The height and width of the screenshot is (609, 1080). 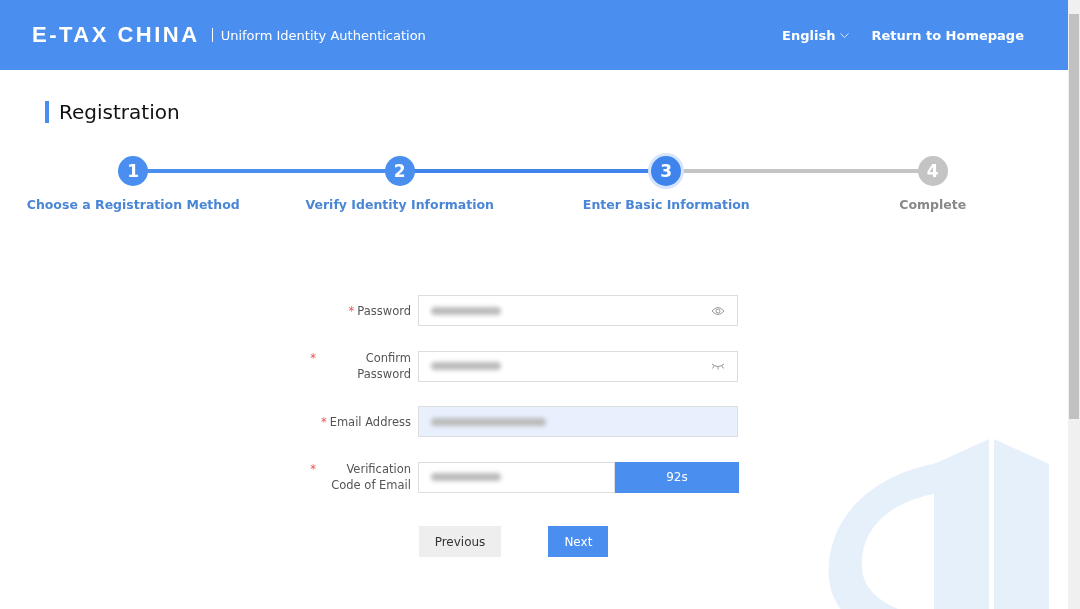 I want to click on field-label: Email Address, so click(x=370, y=421).